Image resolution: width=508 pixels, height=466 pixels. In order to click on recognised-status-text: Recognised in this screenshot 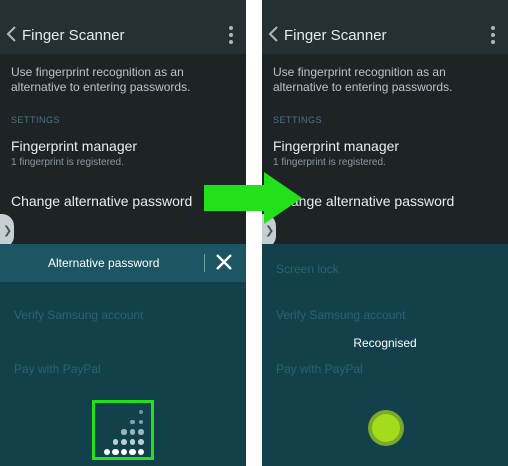, I will do `click(385, 343)`.